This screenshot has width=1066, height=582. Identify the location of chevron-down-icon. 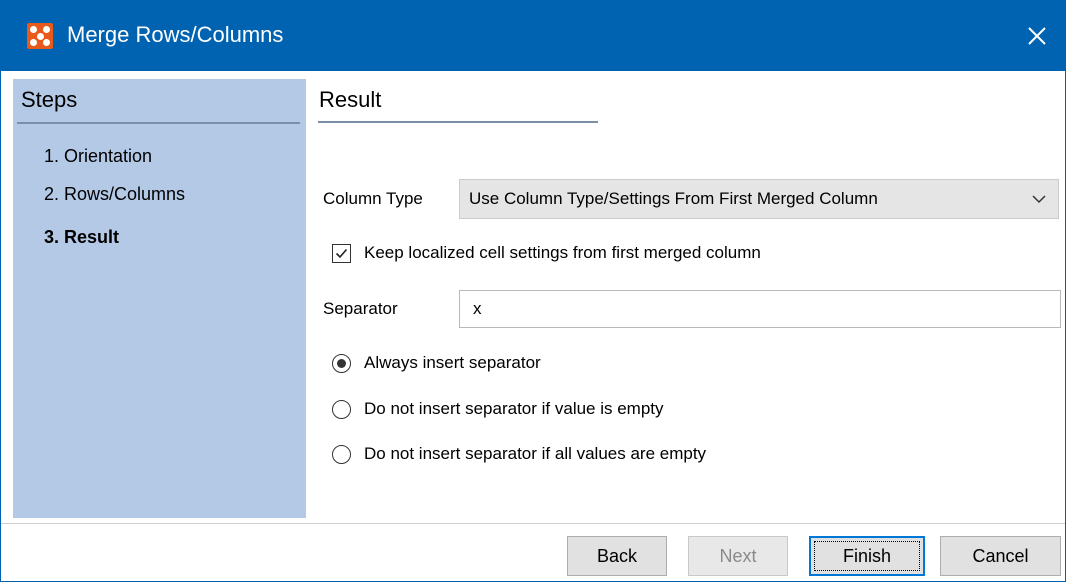
(1039, 199).